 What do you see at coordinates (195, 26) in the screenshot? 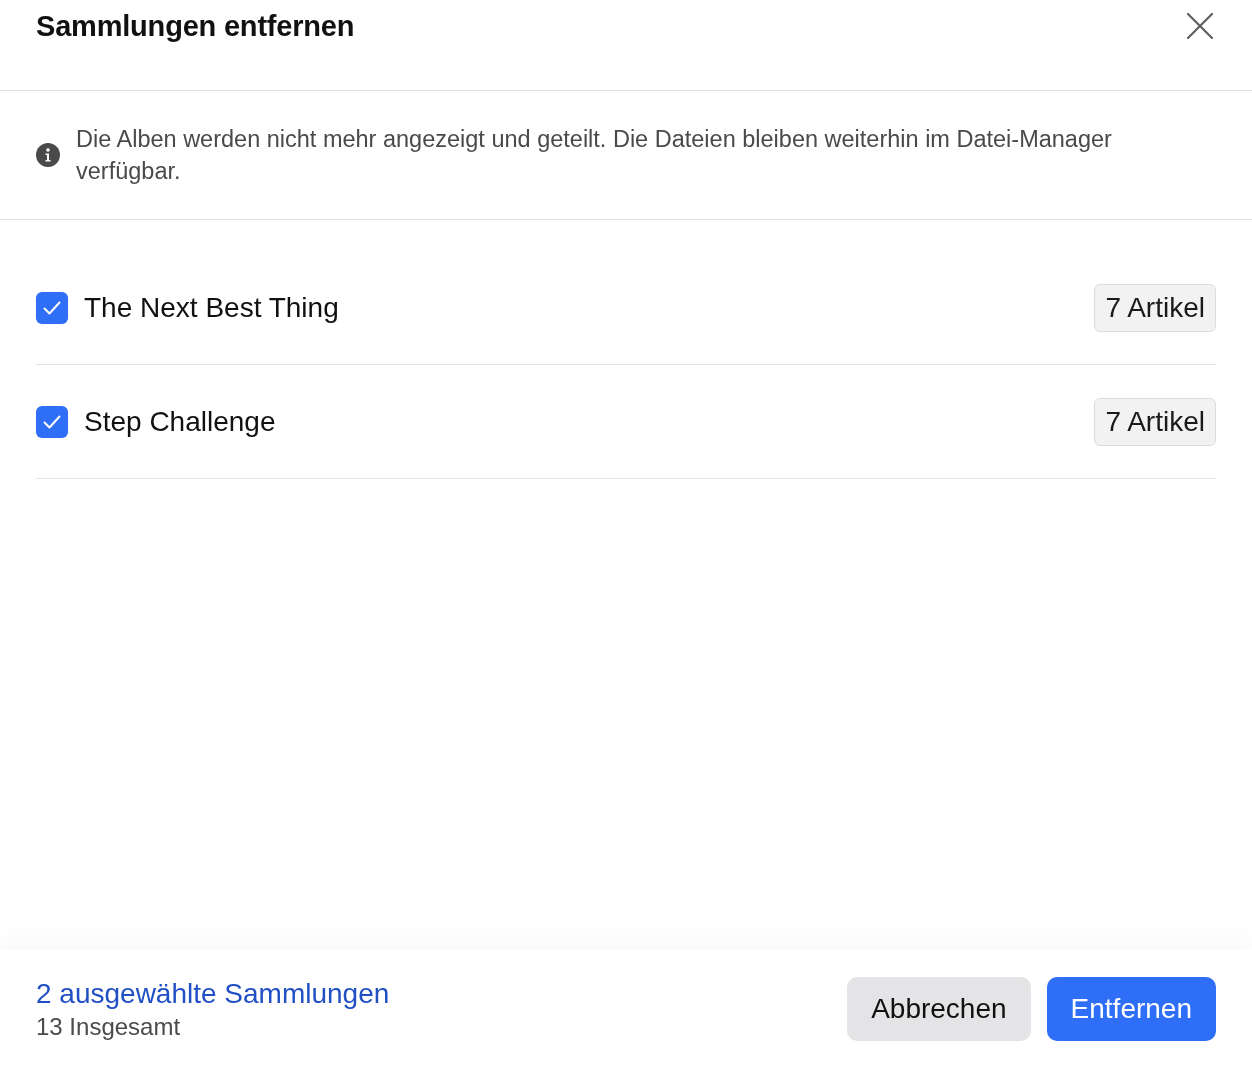
I see `dialog-title: Sammlungen entfernen` at bounding box center [195, 26].